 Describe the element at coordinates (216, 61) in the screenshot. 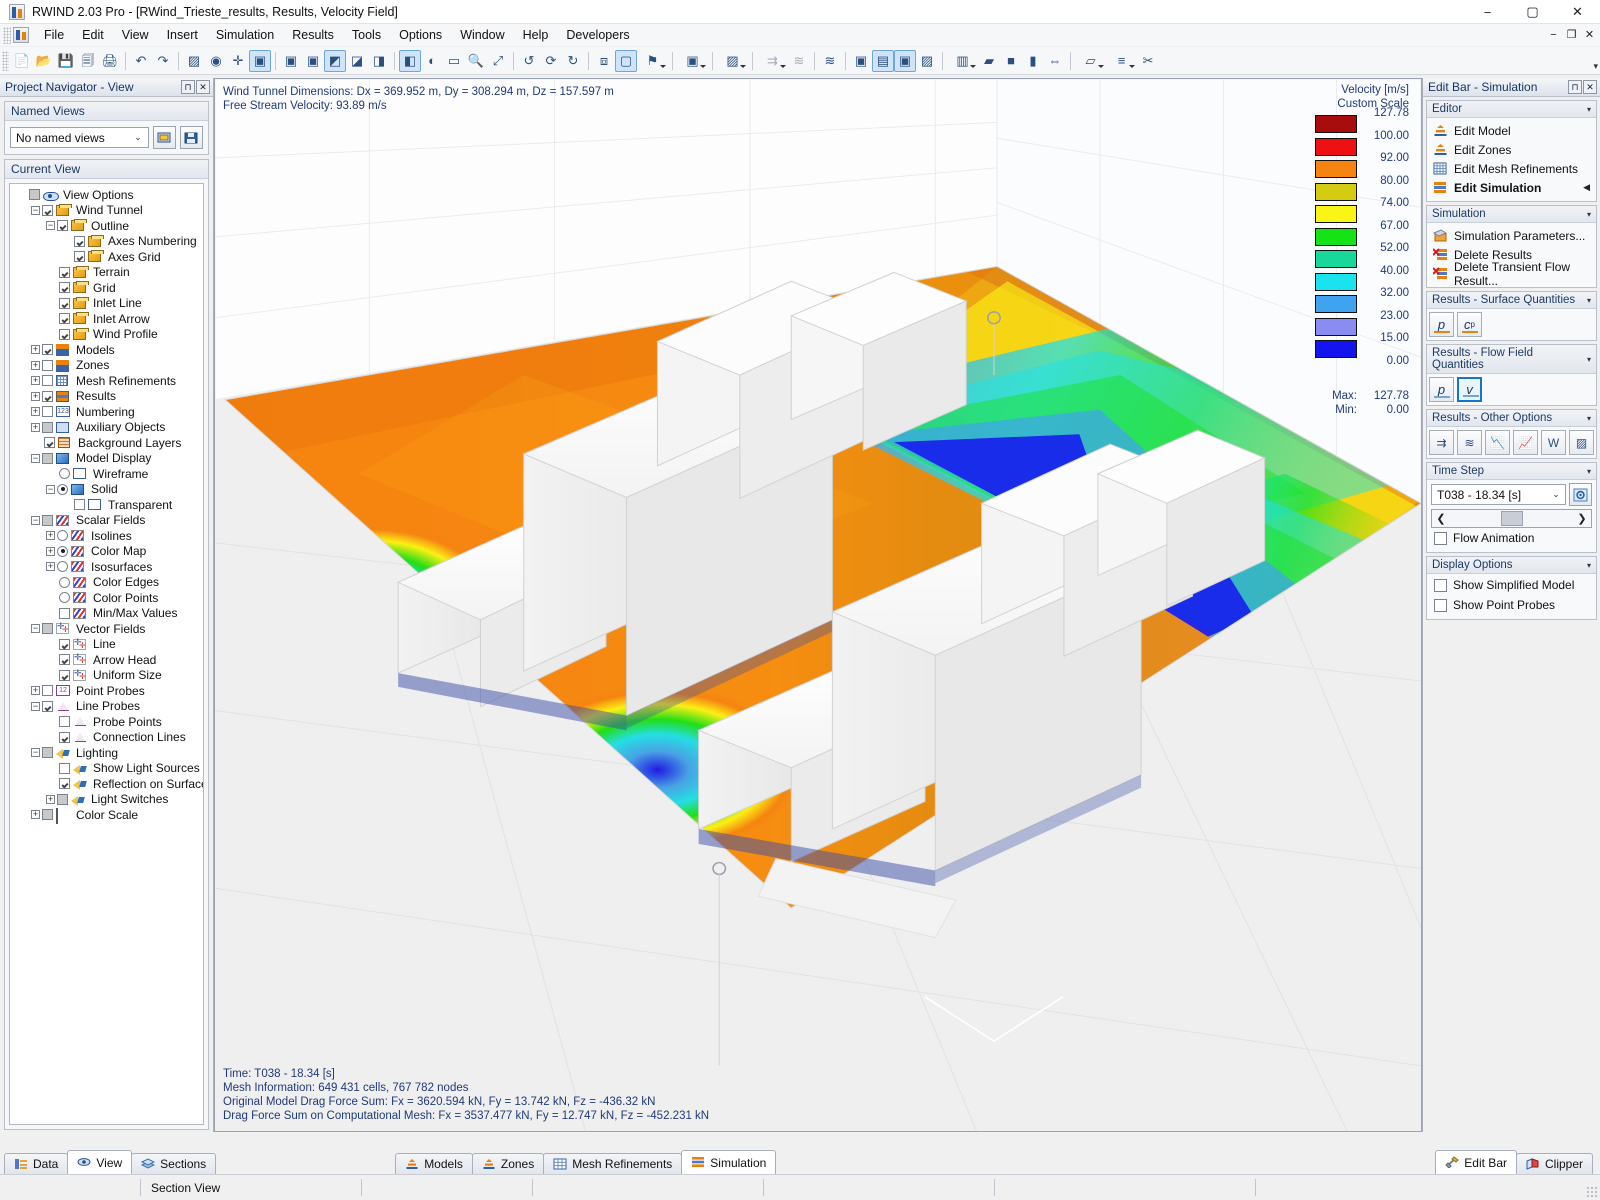

I see `view-eye-icon: ◉` at that location.